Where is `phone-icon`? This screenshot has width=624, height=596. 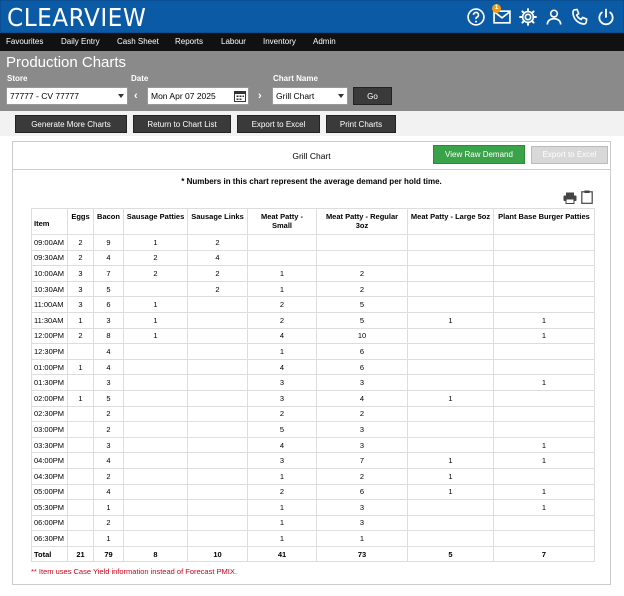
phone-icon is located at coordinates (580, 17).